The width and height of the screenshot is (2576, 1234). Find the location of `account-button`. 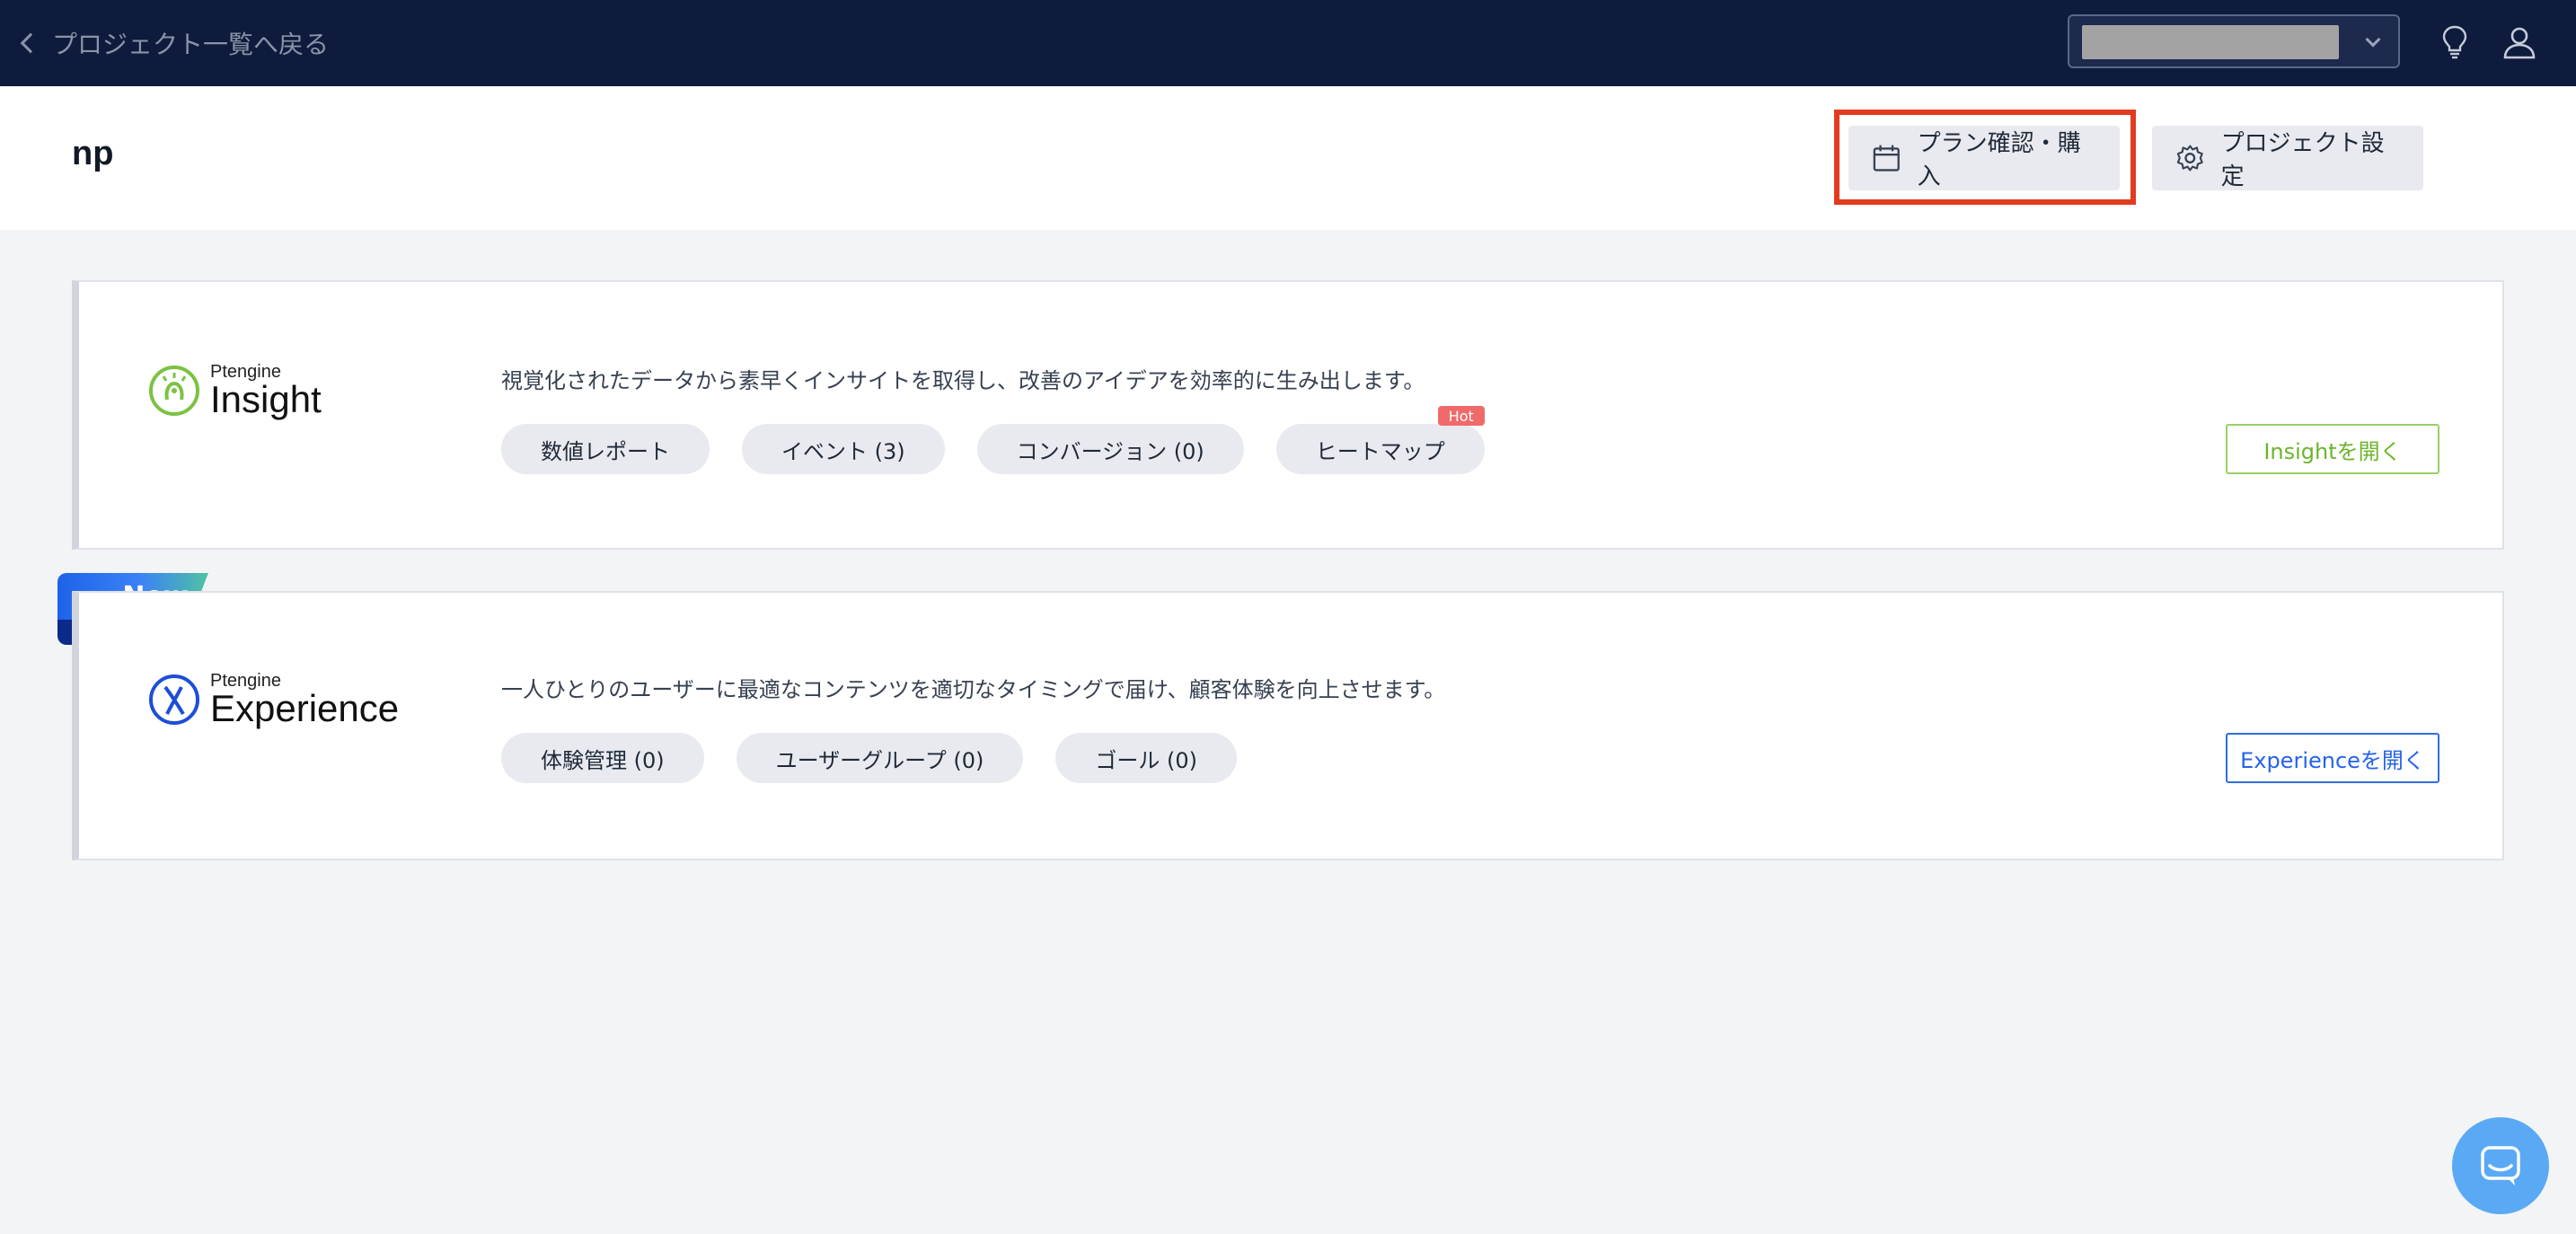

account-button is located at coordinates (2519, 42).